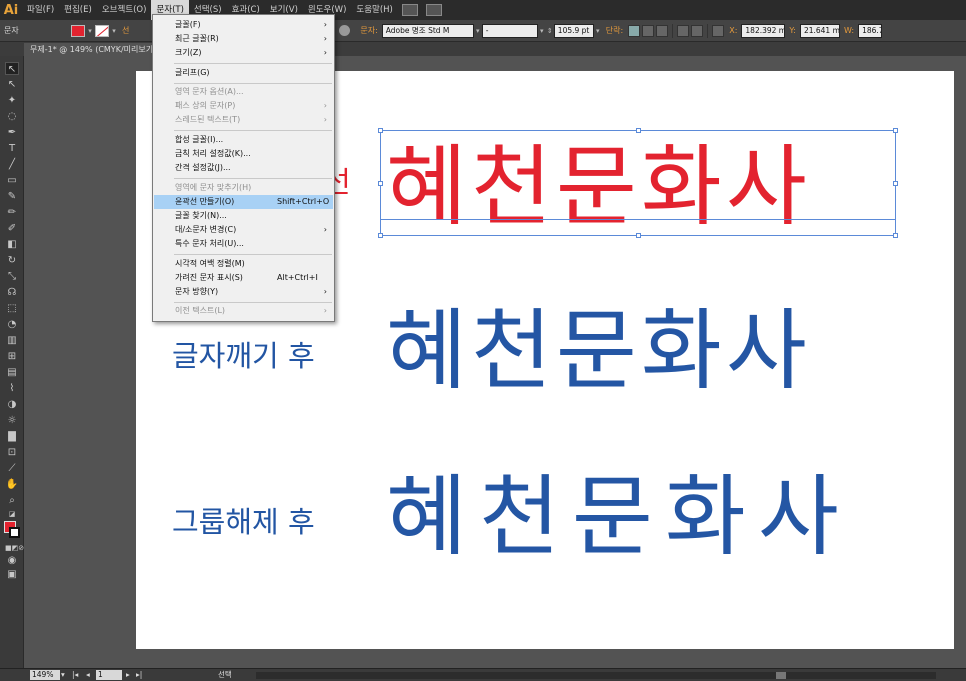 Image resolution: width=966 pixels, height=681 pixels. What do you see at coordinates (12, 436) in the screenshot?
I see `column-graph-tool-icon: ▇` at bounding box center [12, 436].